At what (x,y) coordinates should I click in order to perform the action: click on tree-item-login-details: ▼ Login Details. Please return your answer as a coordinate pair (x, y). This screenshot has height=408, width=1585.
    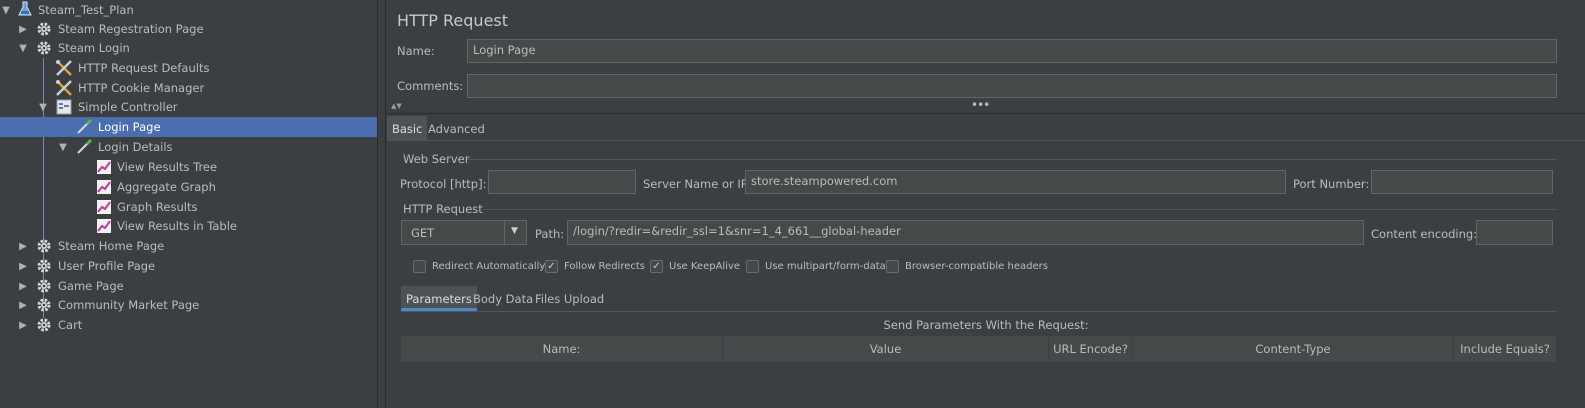
    Looking at the image, I should click on (188, 147).